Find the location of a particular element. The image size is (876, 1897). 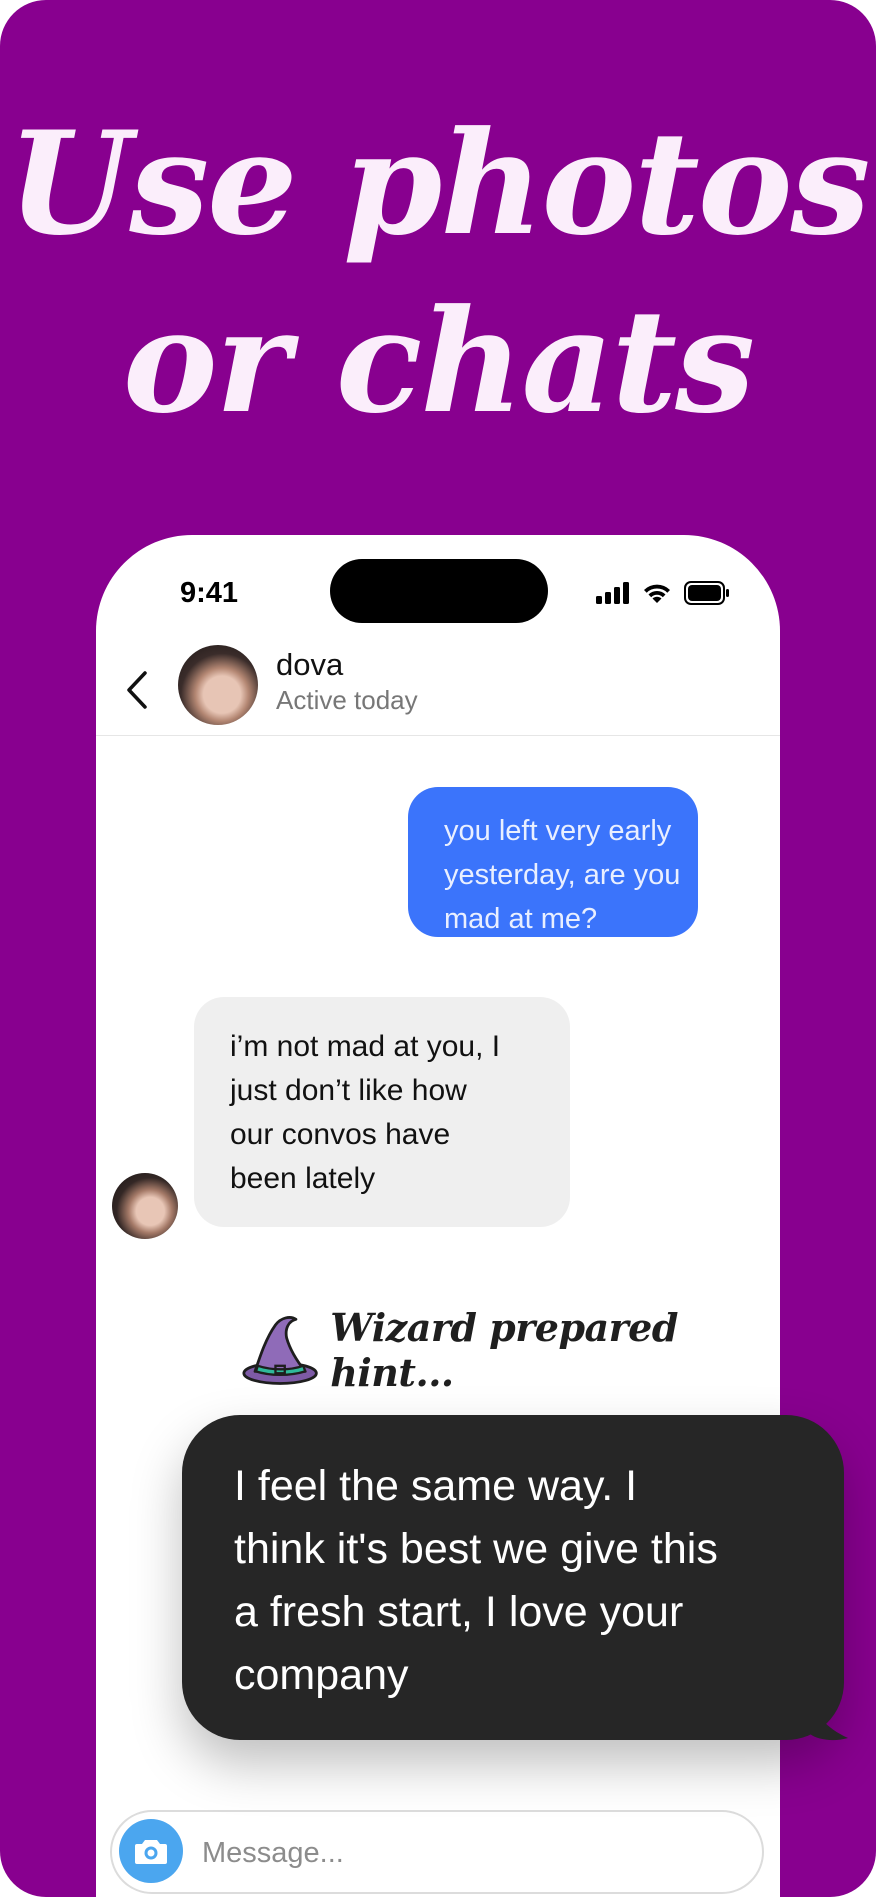

suggestion-line: a fresh start, I love your is located at coordinates (459, 1612).